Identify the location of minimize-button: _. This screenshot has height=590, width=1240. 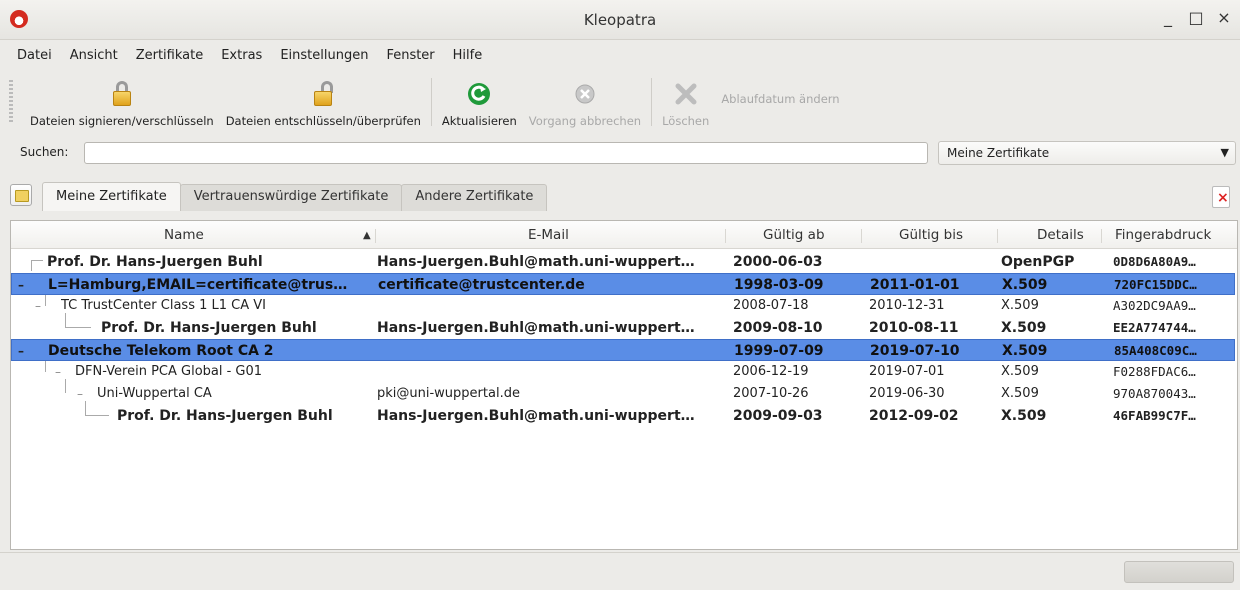
(1168, 17).